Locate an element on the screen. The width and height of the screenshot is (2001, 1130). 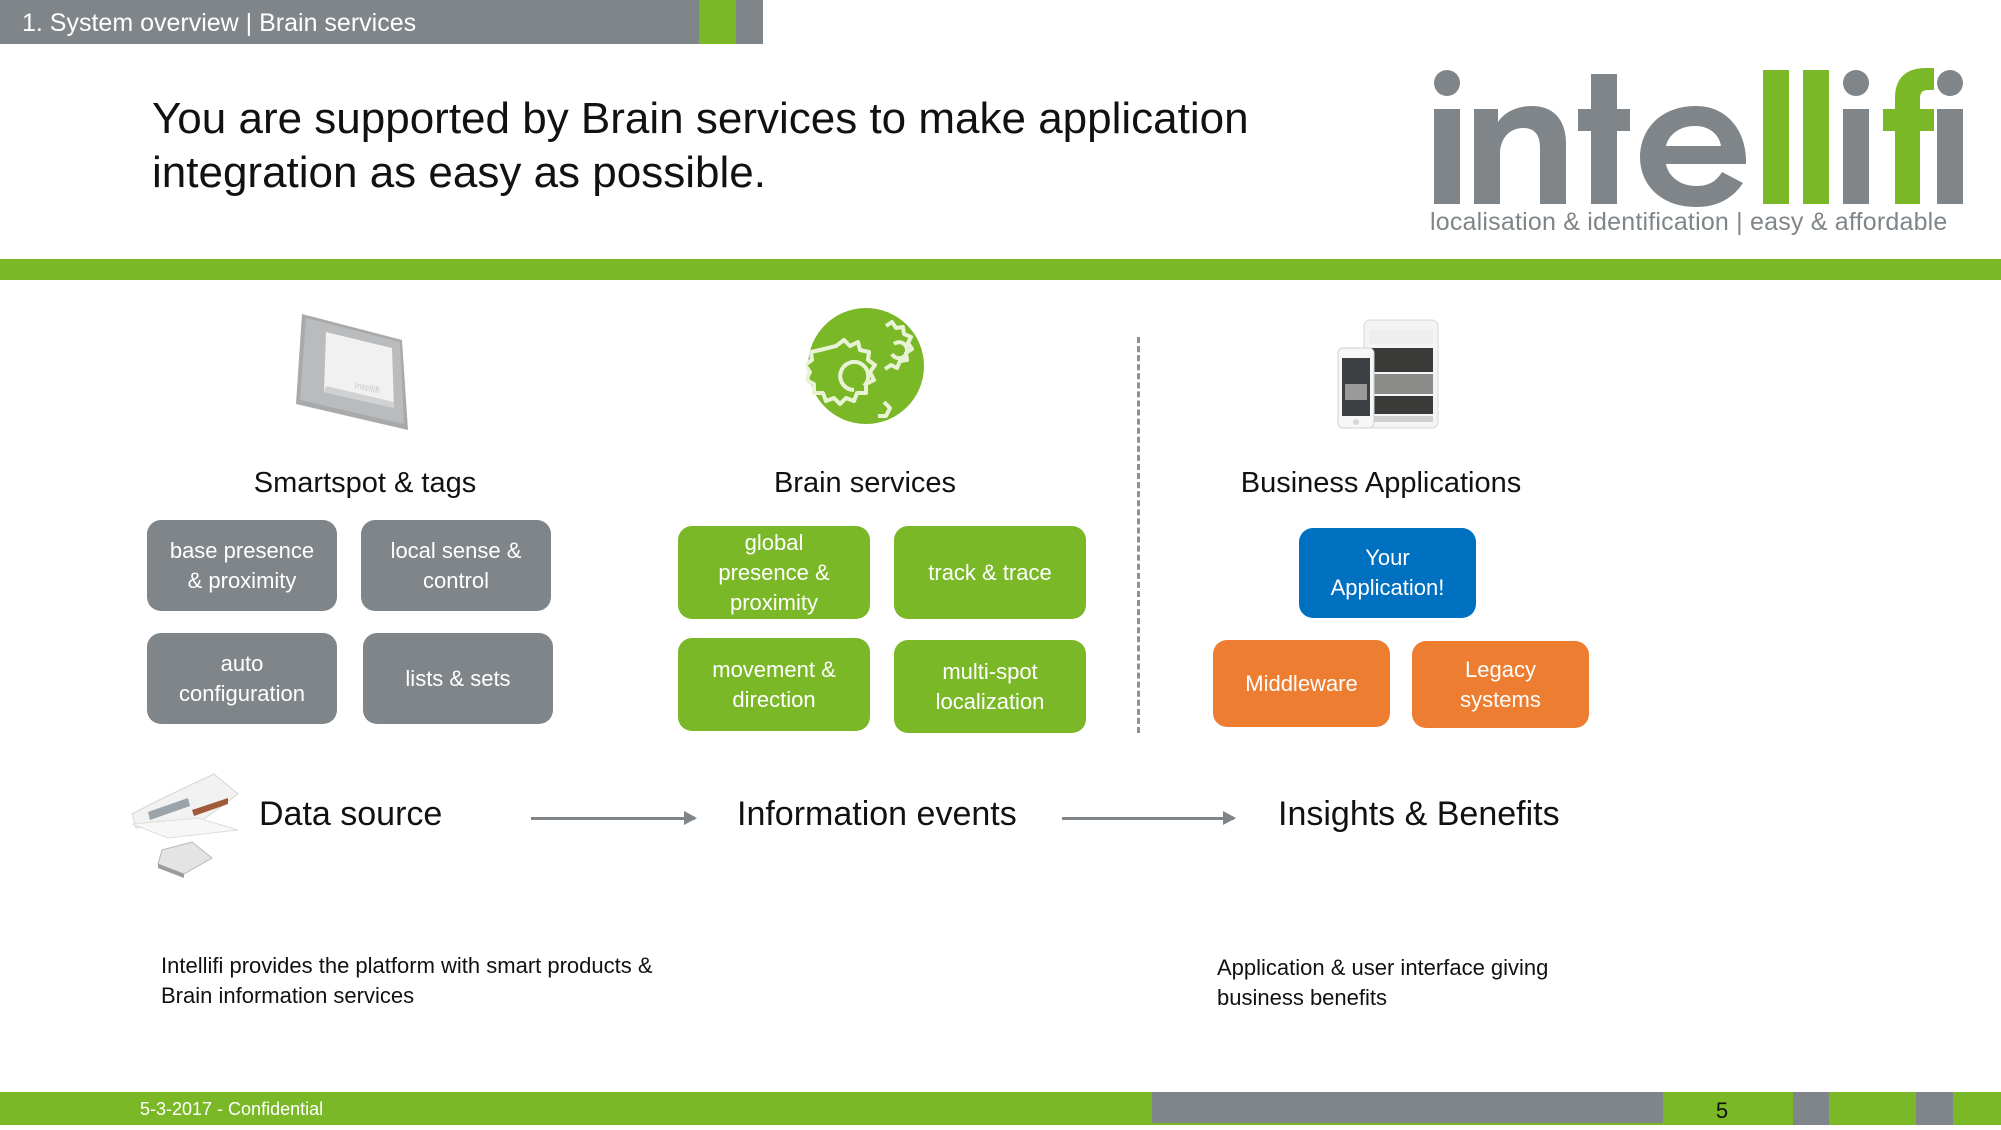
box-label-line: configuration is located at coordinates (242, 693).